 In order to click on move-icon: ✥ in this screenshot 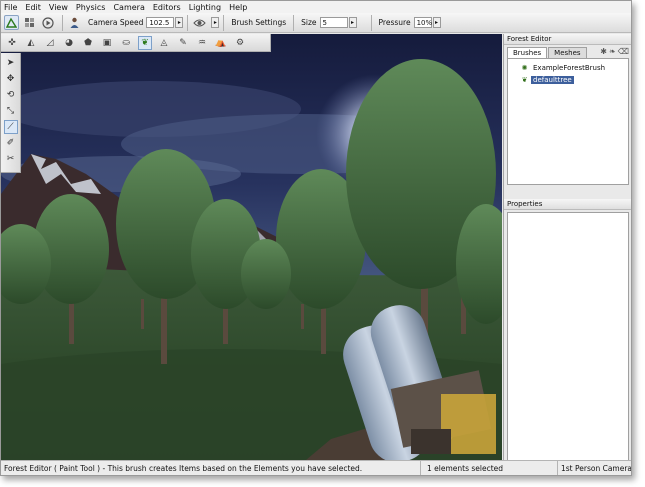, I will do `click(11, 79)`.